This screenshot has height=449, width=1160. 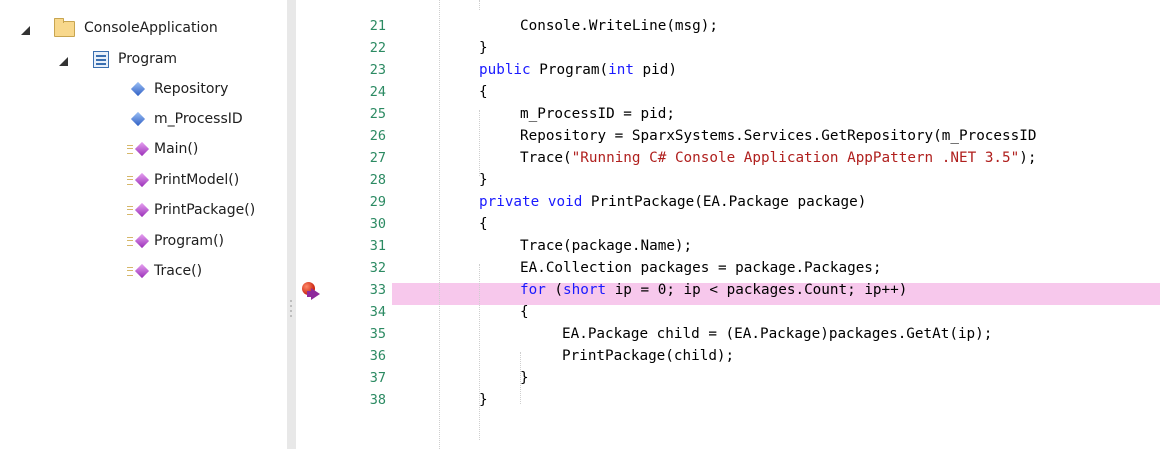 I want to click on code-token: m_ProcessID = pid;, so click(x=597, y=114).